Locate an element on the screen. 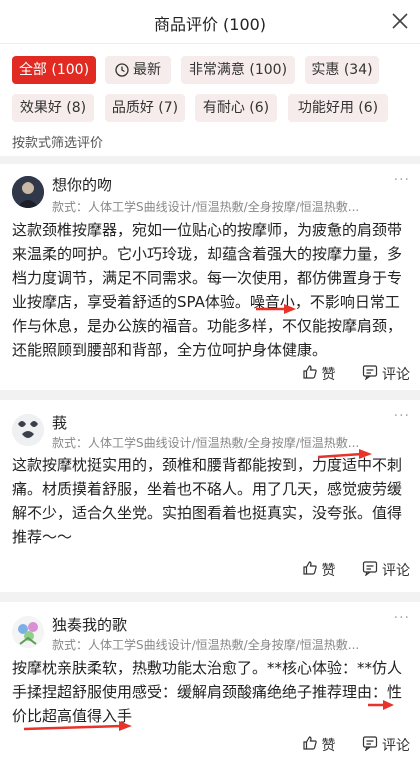 This screenshot has width=420, height=759. chip-functional-label: 功能好用 (6) is located at coordinates (338, 108).